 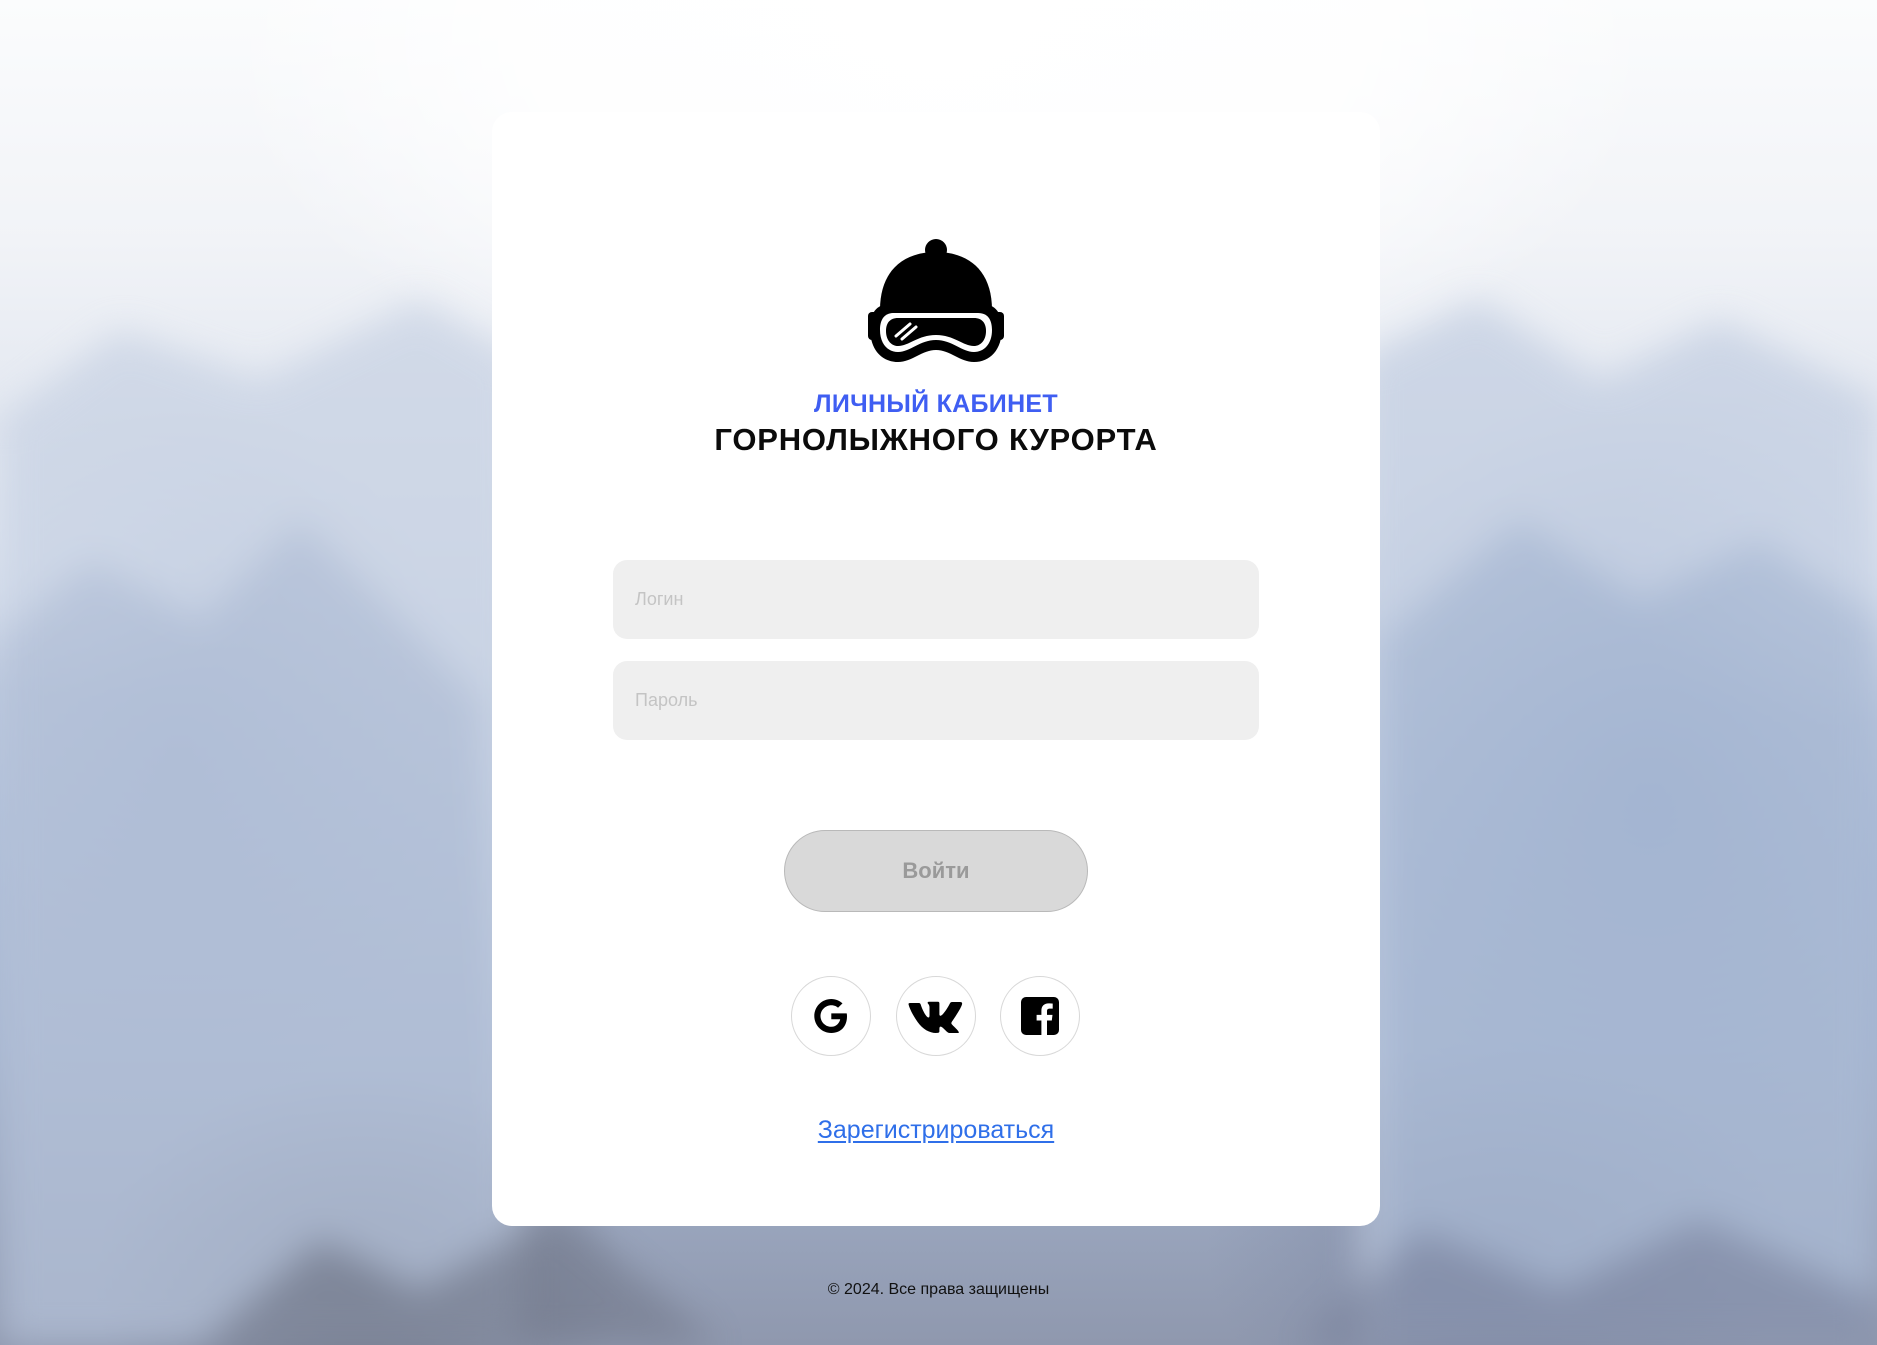 What do you see at coordinates (936, 300) in the screenshot?
I see `ski-helmet-goggles-icon` at bounding box center [936, 300].